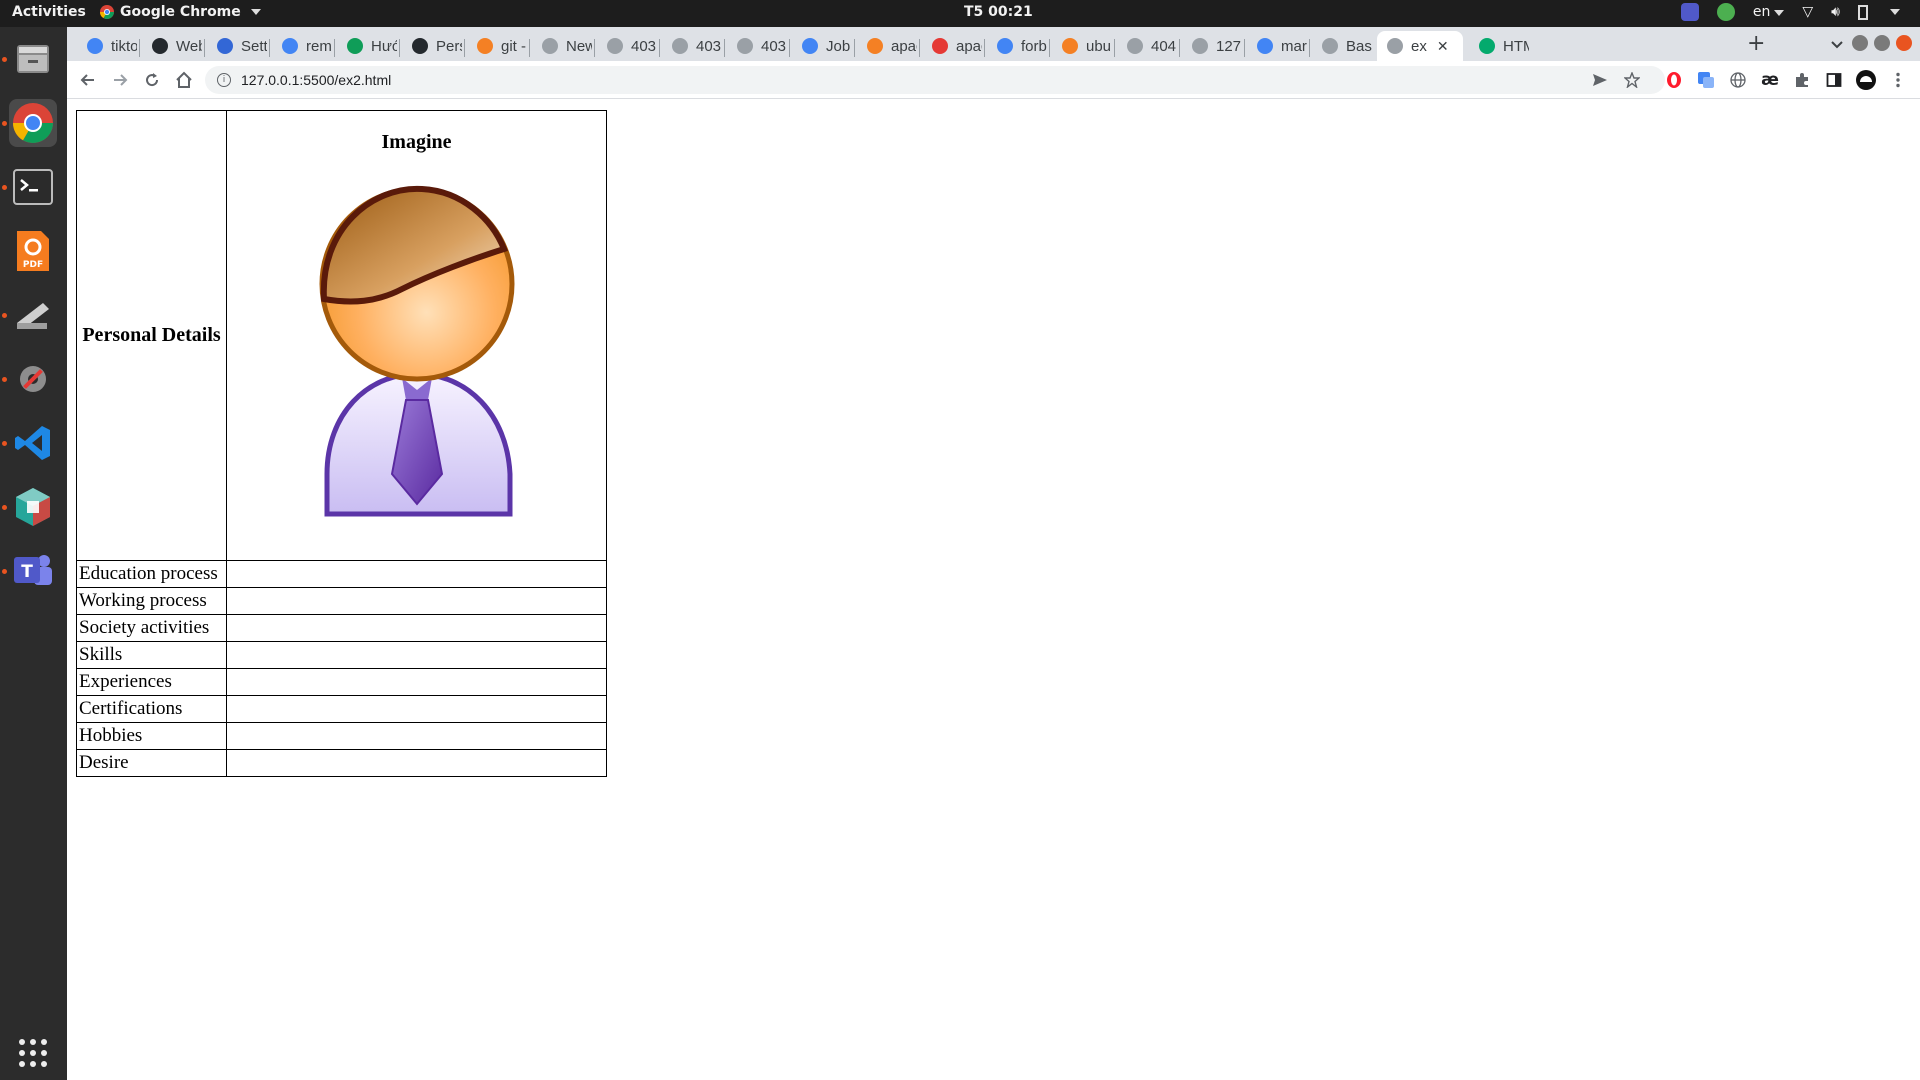 The image size is (1920, 1080). I want to click on tab-label: ubun, so click(1099, 46).